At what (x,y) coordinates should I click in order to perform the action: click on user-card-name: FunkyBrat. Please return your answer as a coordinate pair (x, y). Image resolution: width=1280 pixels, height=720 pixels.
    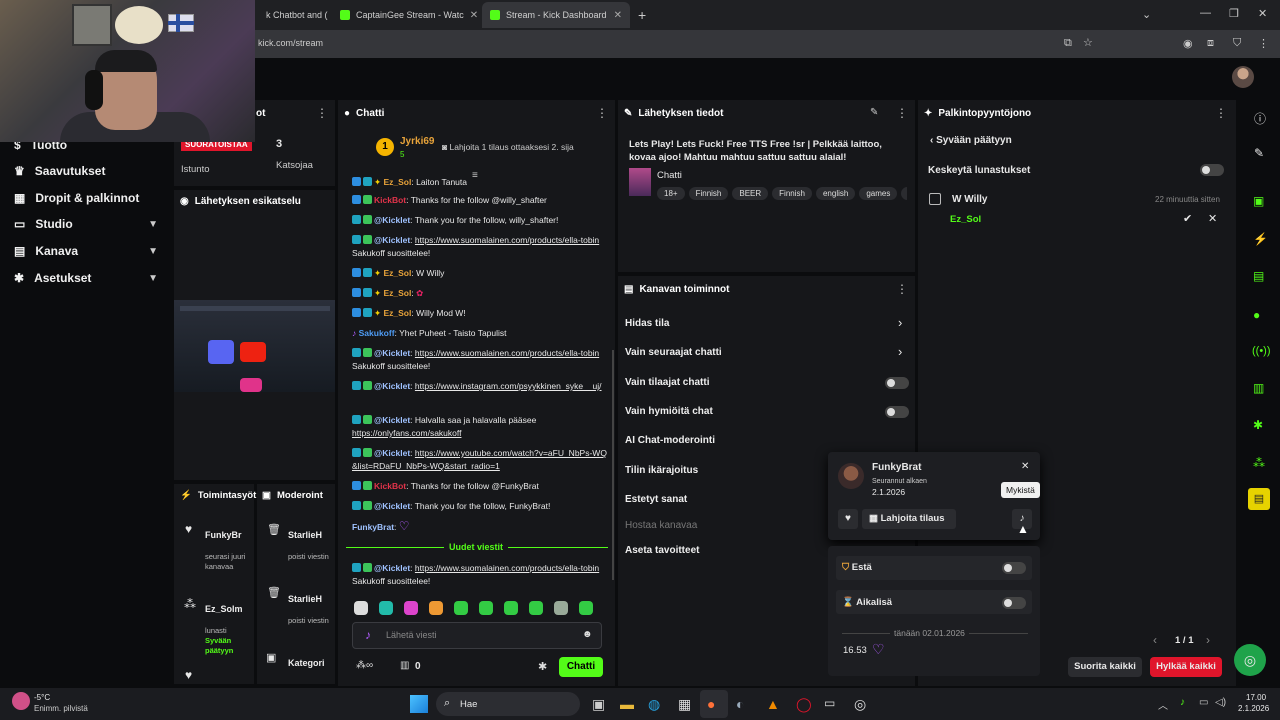
    Looking at the image, I should click on (896, 467).